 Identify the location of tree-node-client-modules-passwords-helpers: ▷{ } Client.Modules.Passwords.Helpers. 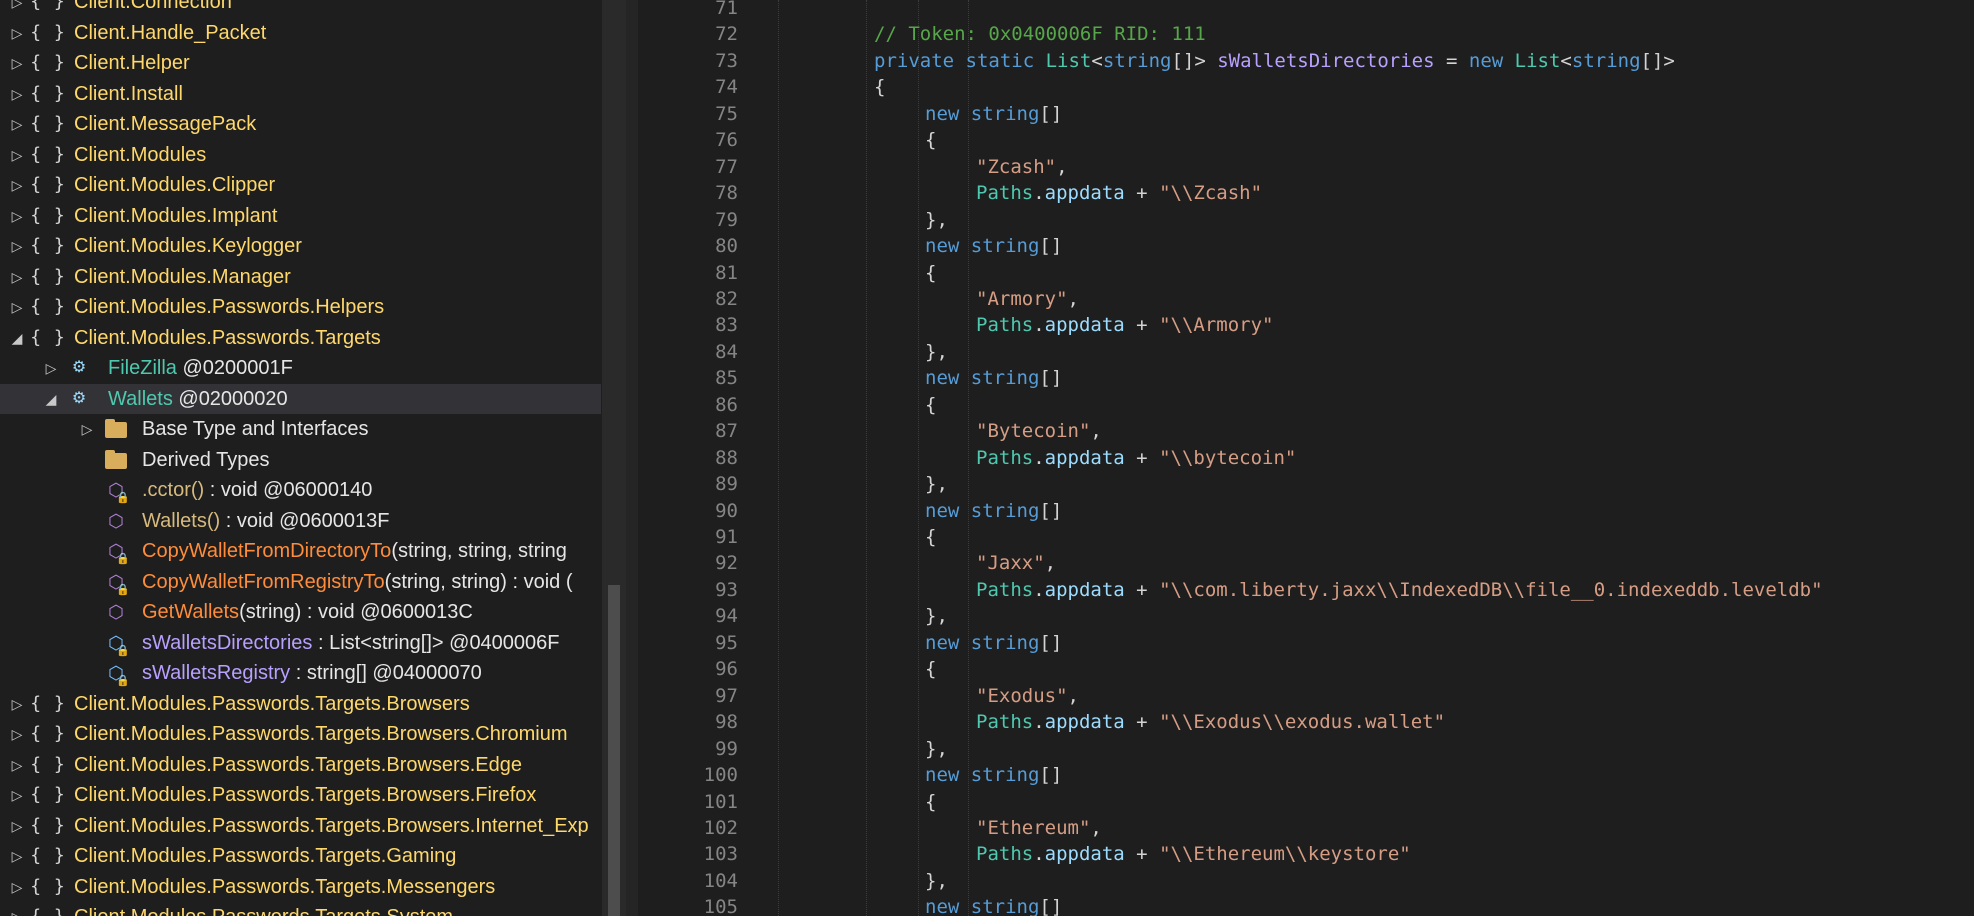
(300, 307).